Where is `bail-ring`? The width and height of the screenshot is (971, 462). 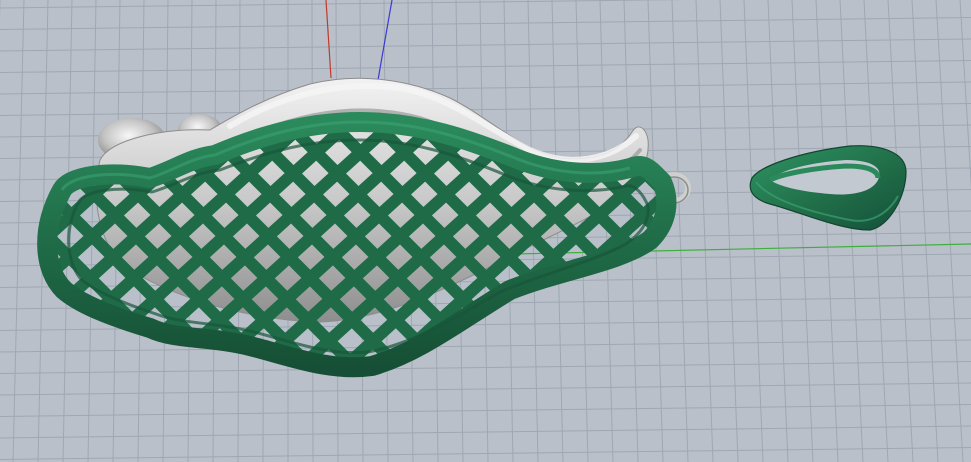
bail-ring is located at coordinates (828, 188).